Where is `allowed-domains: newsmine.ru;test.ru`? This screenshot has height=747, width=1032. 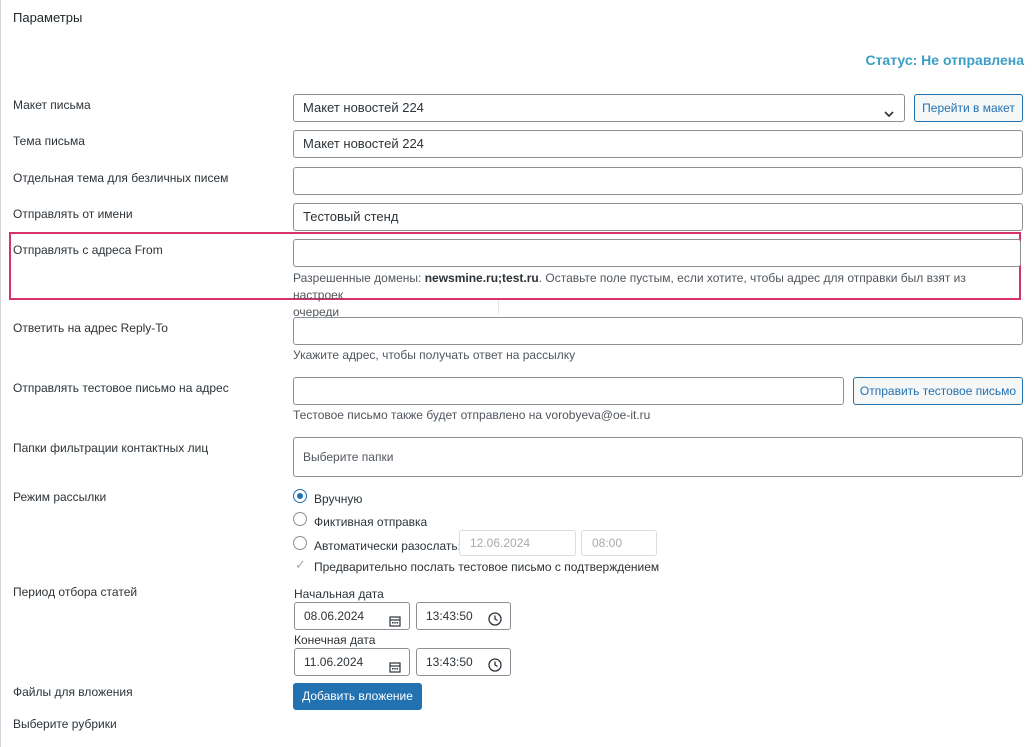
allowed-domains: newsmine.ru;test.ru is located at coordinates (481, 278).